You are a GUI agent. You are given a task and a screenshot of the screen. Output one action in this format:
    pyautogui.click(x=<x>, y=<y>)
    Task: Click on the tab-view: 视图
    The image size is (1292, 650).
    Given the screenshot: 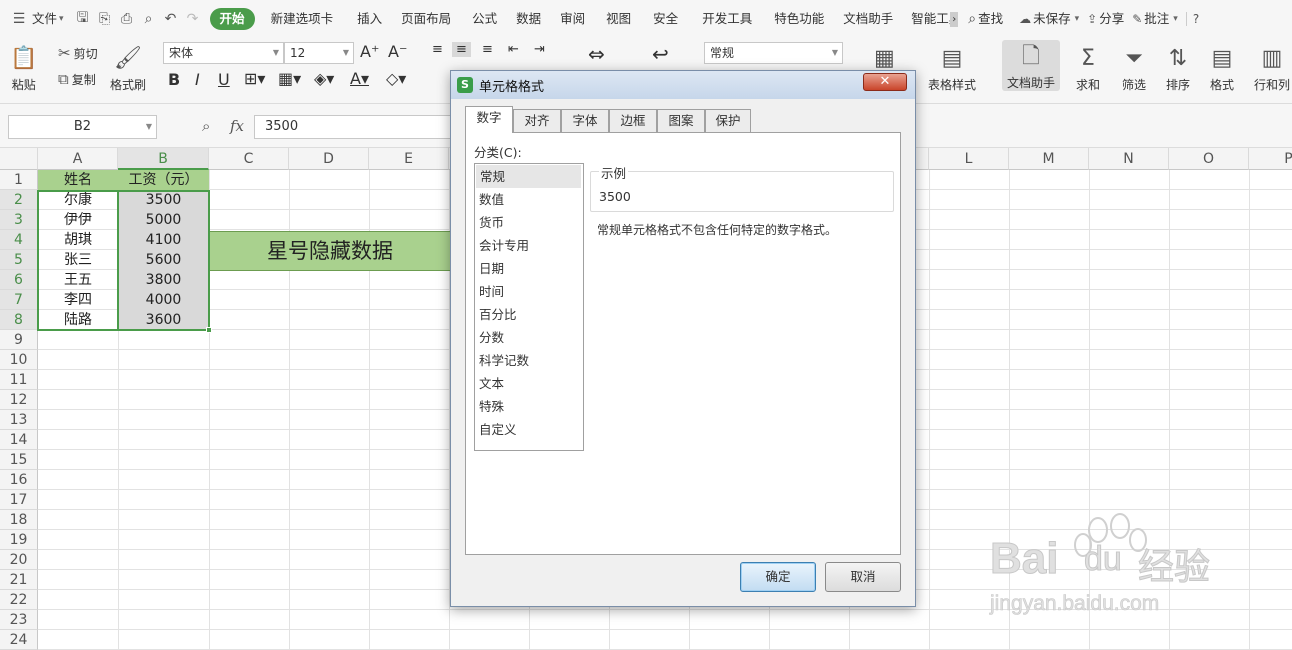 What is the action you would take?
    pyautogui.click(x=618, y=19)
    